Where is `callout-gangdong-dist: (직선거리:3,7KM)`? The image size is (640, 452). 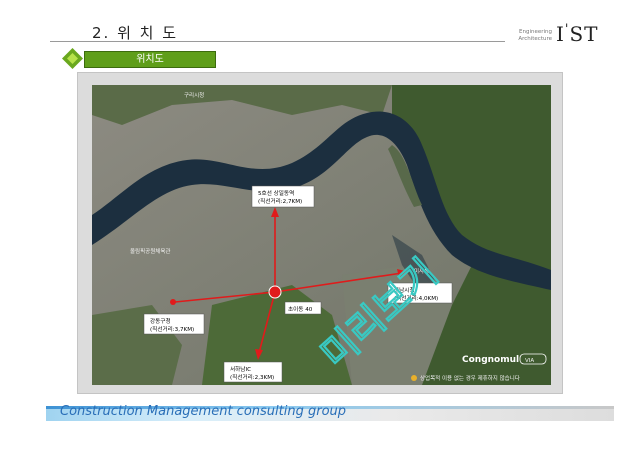 callout-gangdong-dist: (직선거리:3,7KM) is located at coordinates (172, 329).